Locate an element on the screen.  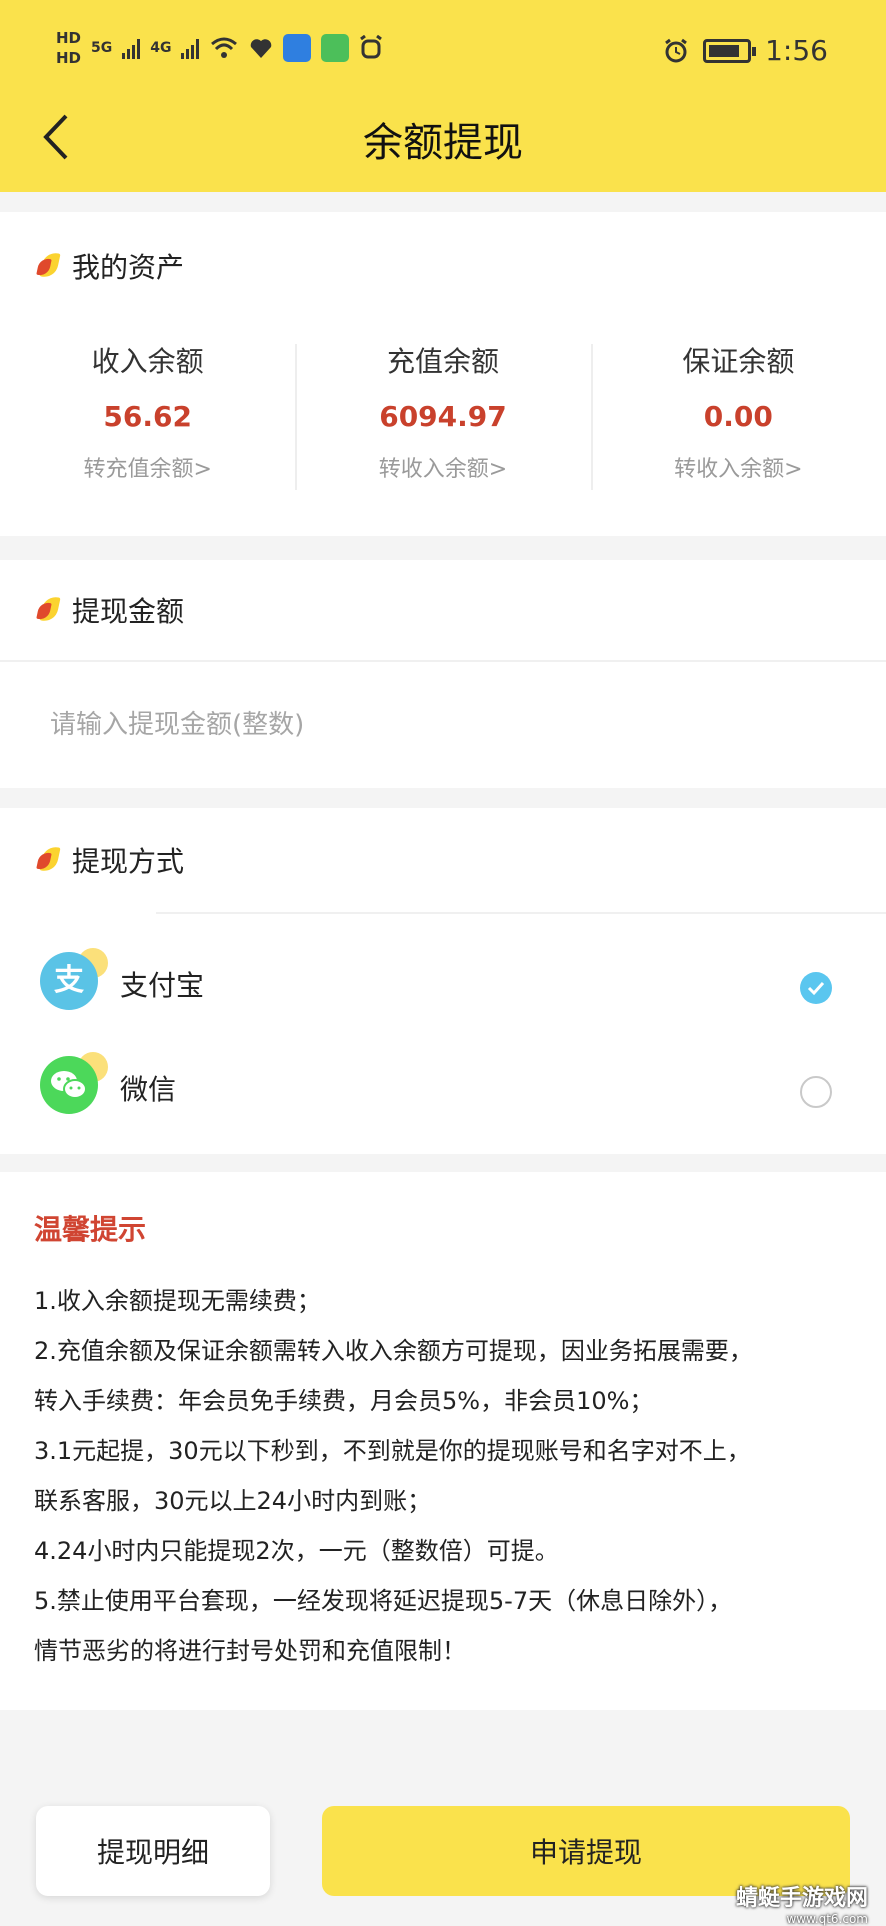
tip-line: 5.禁止使用平台套现，一经发现将延迟提现5-7天（休息日除外）， is located at coordinates (383, 1601).